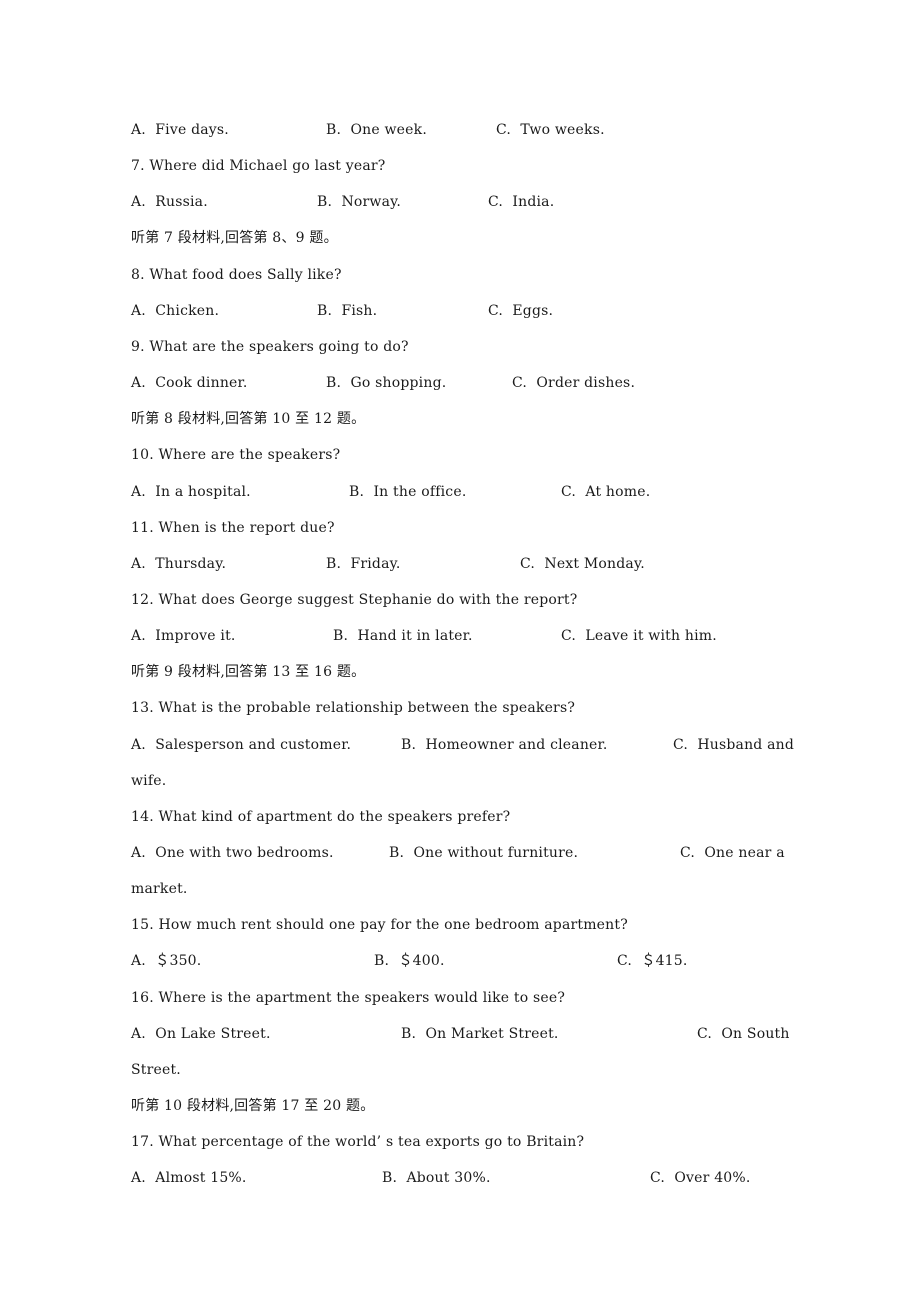  Describe the element at coordinates (460, 130) in the screenshot. I see `answer-options-row: A. Five days. B. One week. C. Two weeks.` at that location.